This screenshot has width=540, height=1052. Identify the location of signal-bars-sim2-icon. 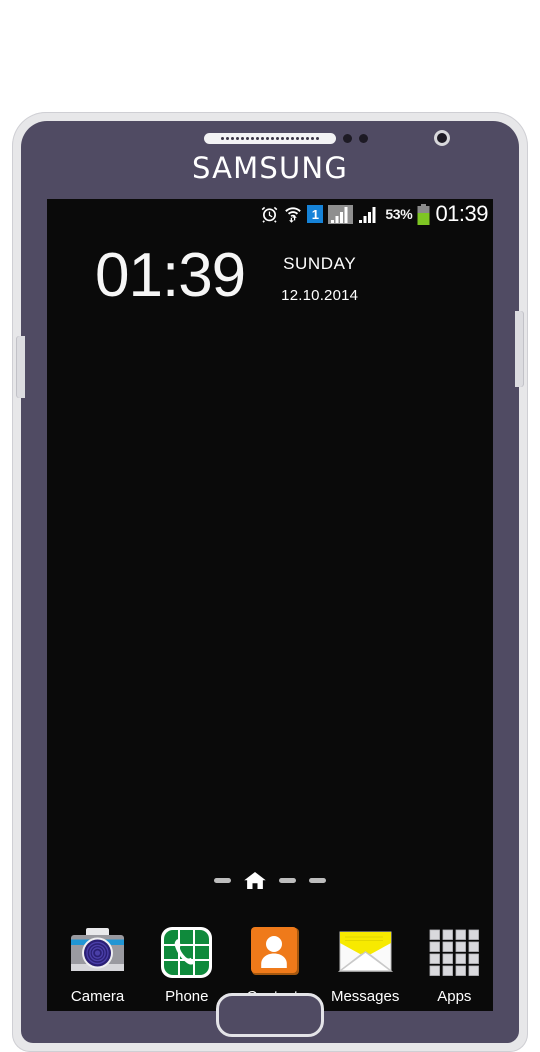
(369, 214).